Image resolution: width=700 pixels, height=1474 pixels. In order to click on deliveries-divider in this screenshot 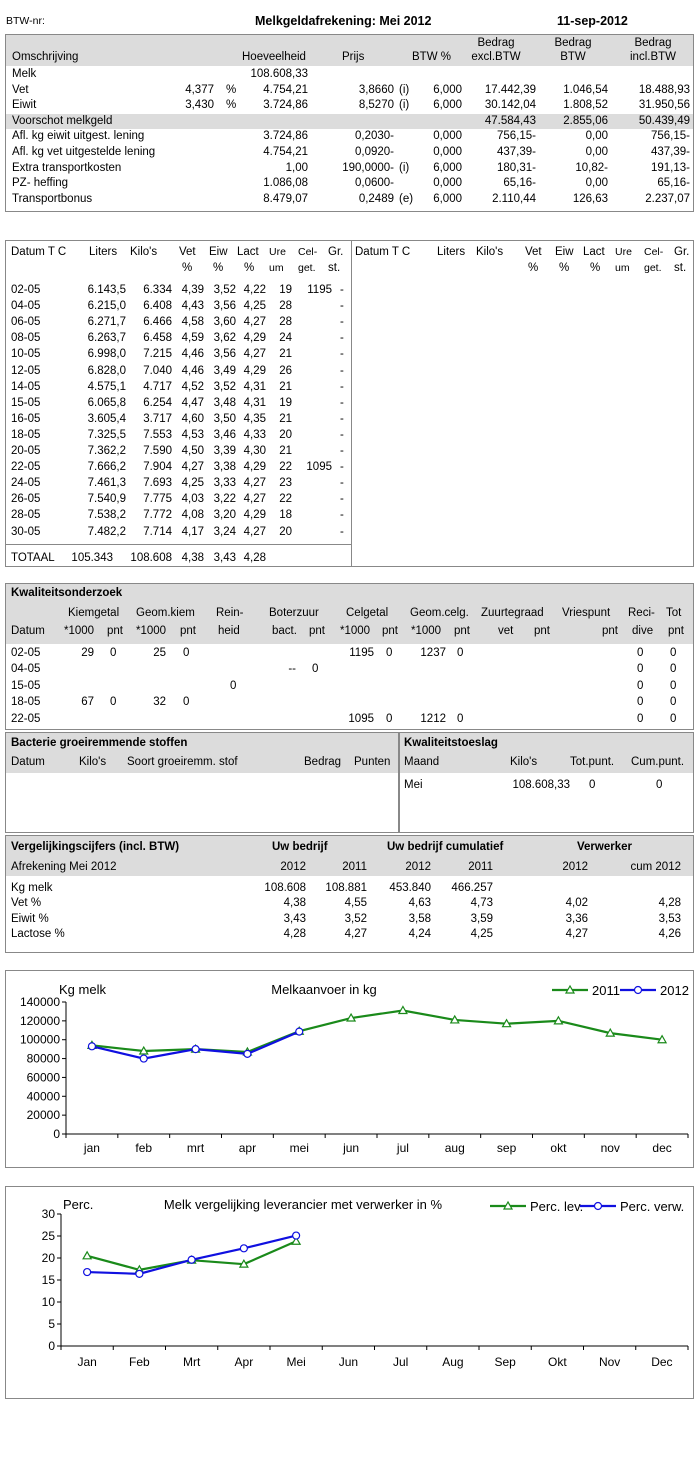, I will do `click(351, 403)`.